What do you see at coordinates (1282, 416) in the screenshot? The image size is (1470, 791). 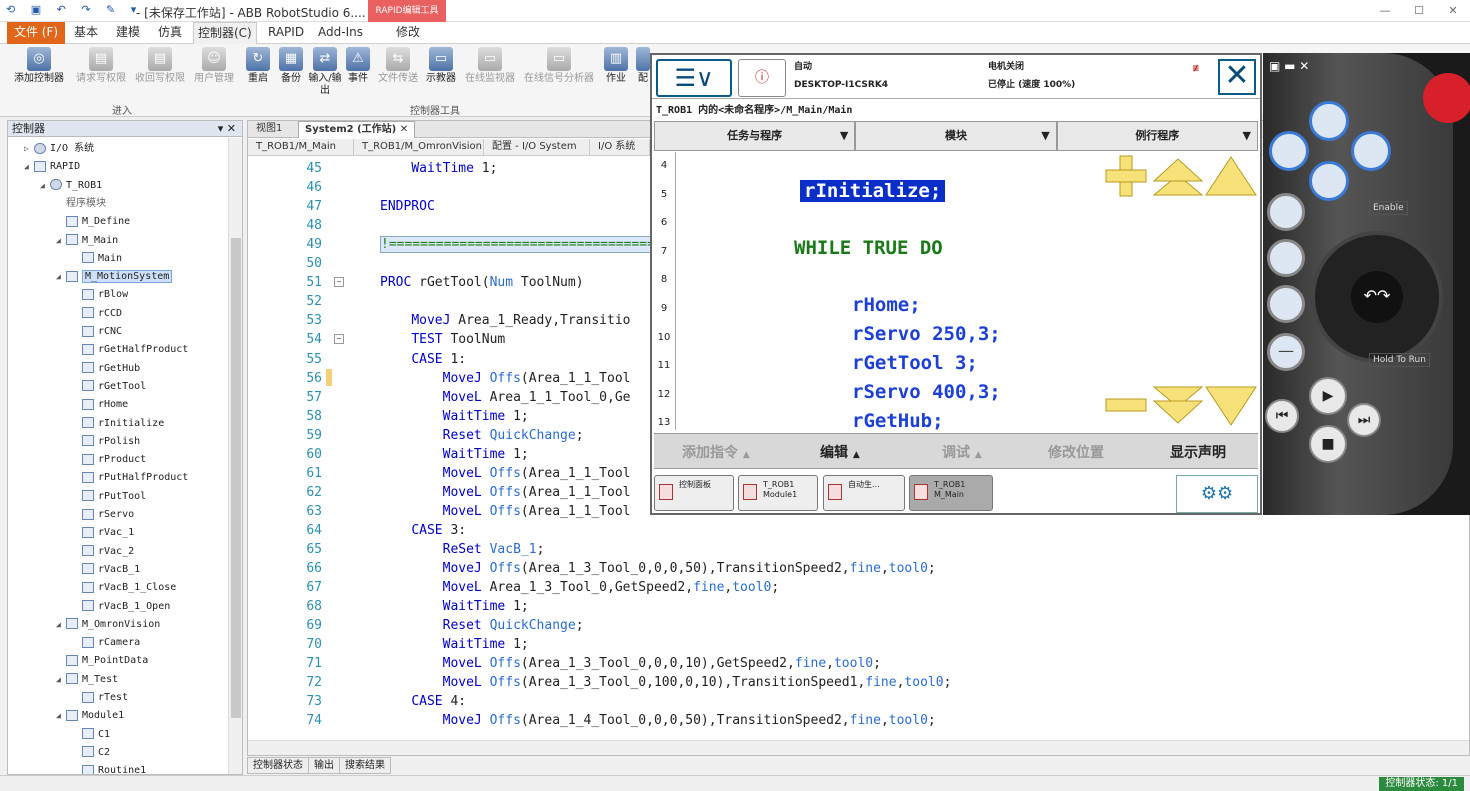 I see `step-back-icon: ⏮` at bounding box center [1282, 416].